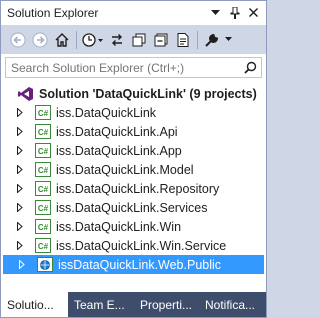  I want to click on close-icon, so click(253, 12).